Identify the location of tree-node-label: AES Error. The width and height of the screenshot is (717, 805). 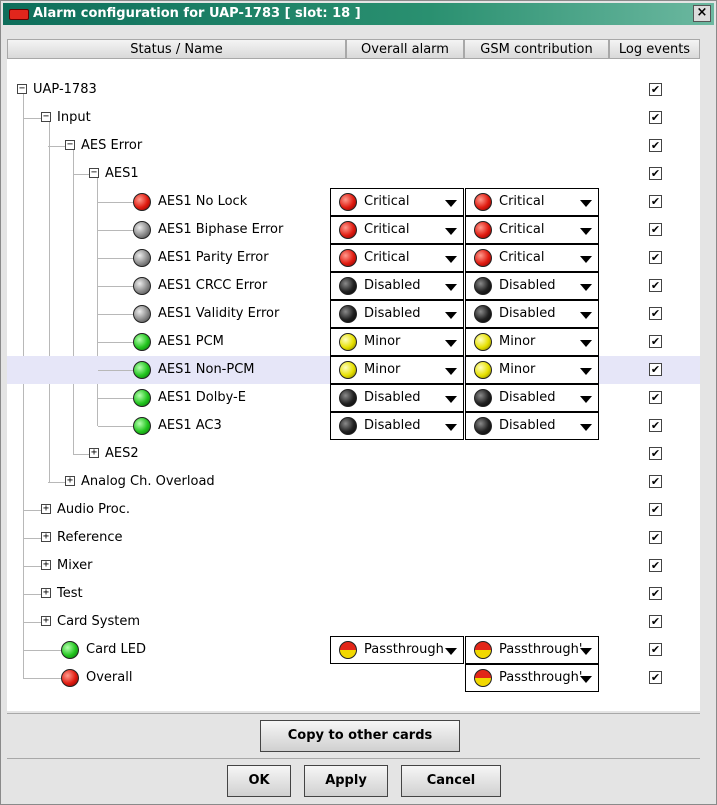
(111, 146).